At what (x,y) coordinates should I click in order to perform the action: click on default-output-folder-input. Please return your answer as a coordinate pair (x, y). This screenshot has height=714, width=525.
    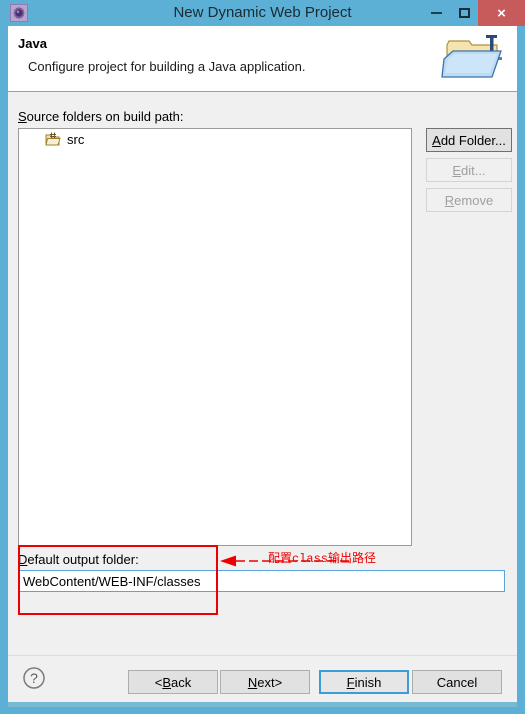
    Looking at the image, I should click on (261, 581).